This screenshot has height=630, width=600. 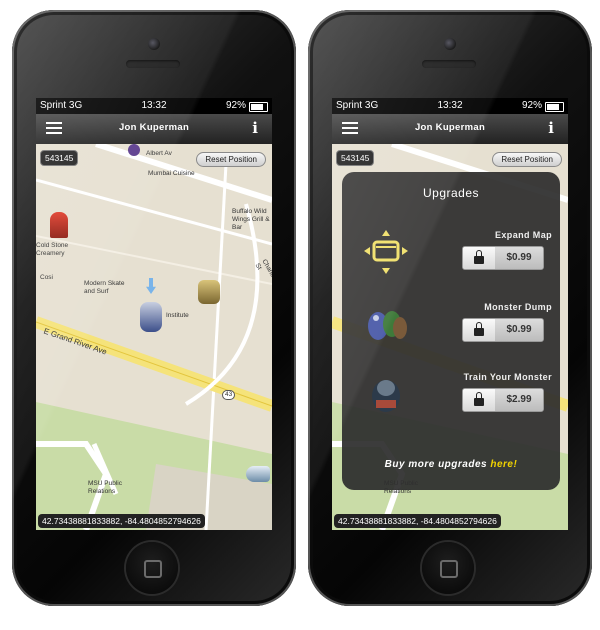 I want to click on buy-monster-dump-button: $0.99, so click(x=503, y=330).